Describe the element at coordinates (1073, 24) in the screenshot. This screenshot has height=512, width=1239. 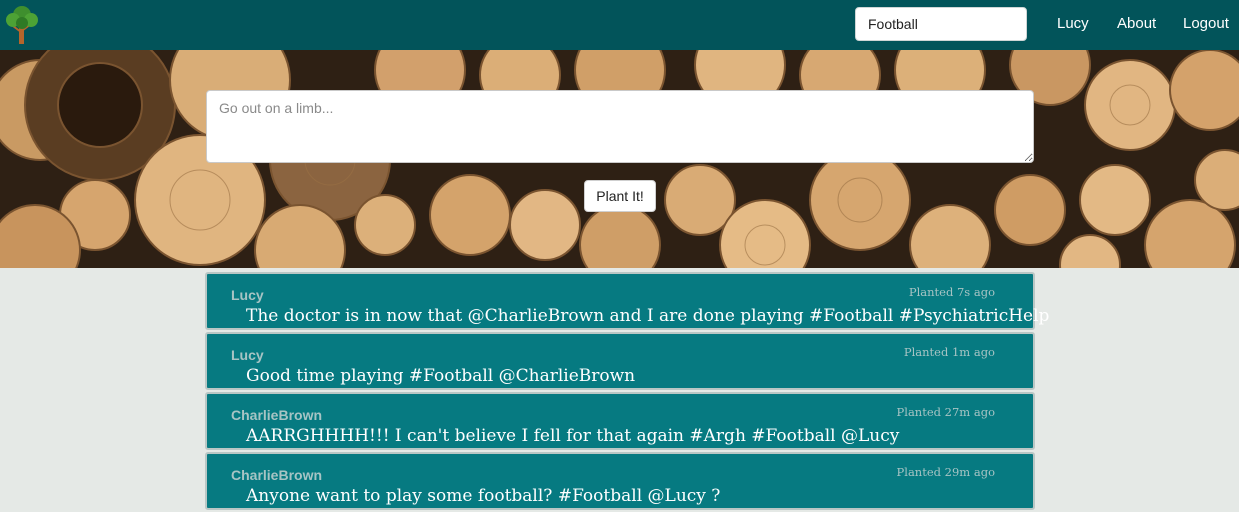
I see `nav-link-lucy: Lucy` at that location.